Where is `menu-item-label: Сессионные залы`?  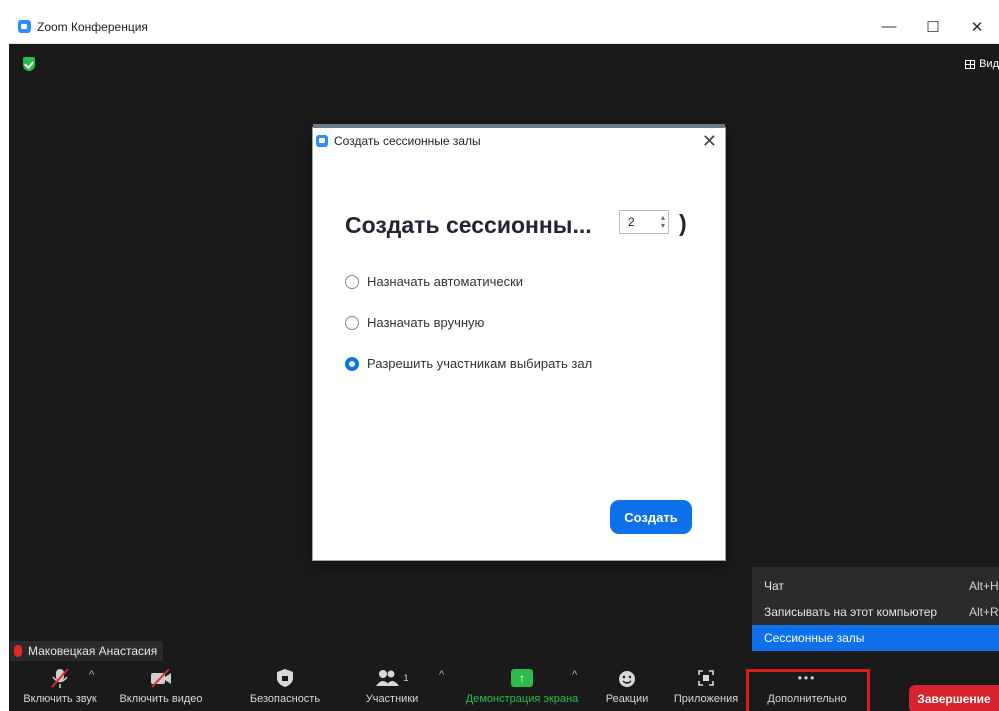
menu-item-label: Сессионные залы is located at coordinates (814, 638).